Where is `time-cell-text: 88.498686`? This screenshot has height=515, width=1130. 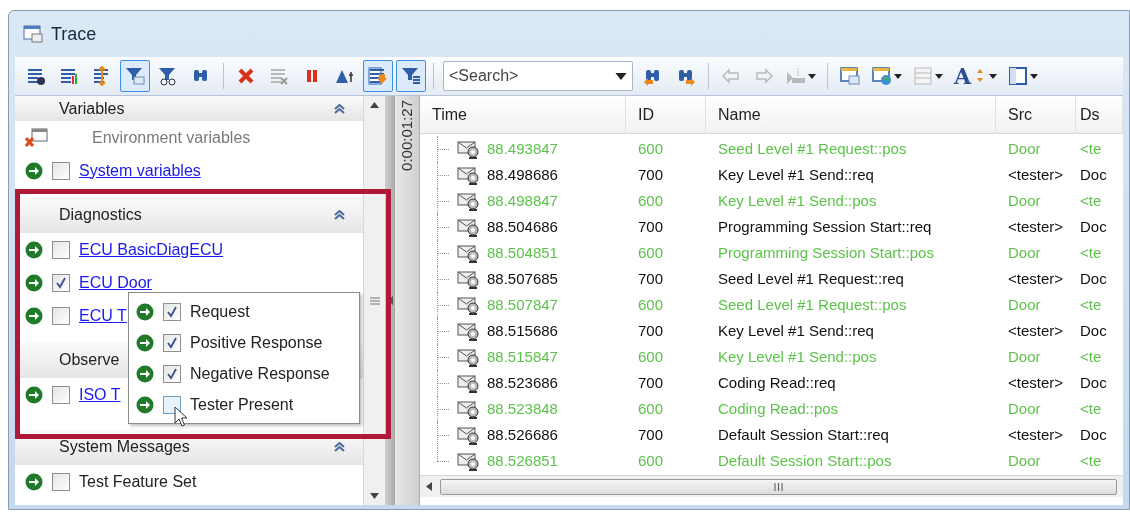
time-cell-text: 88.498686 is located at coordinates (522, 174).